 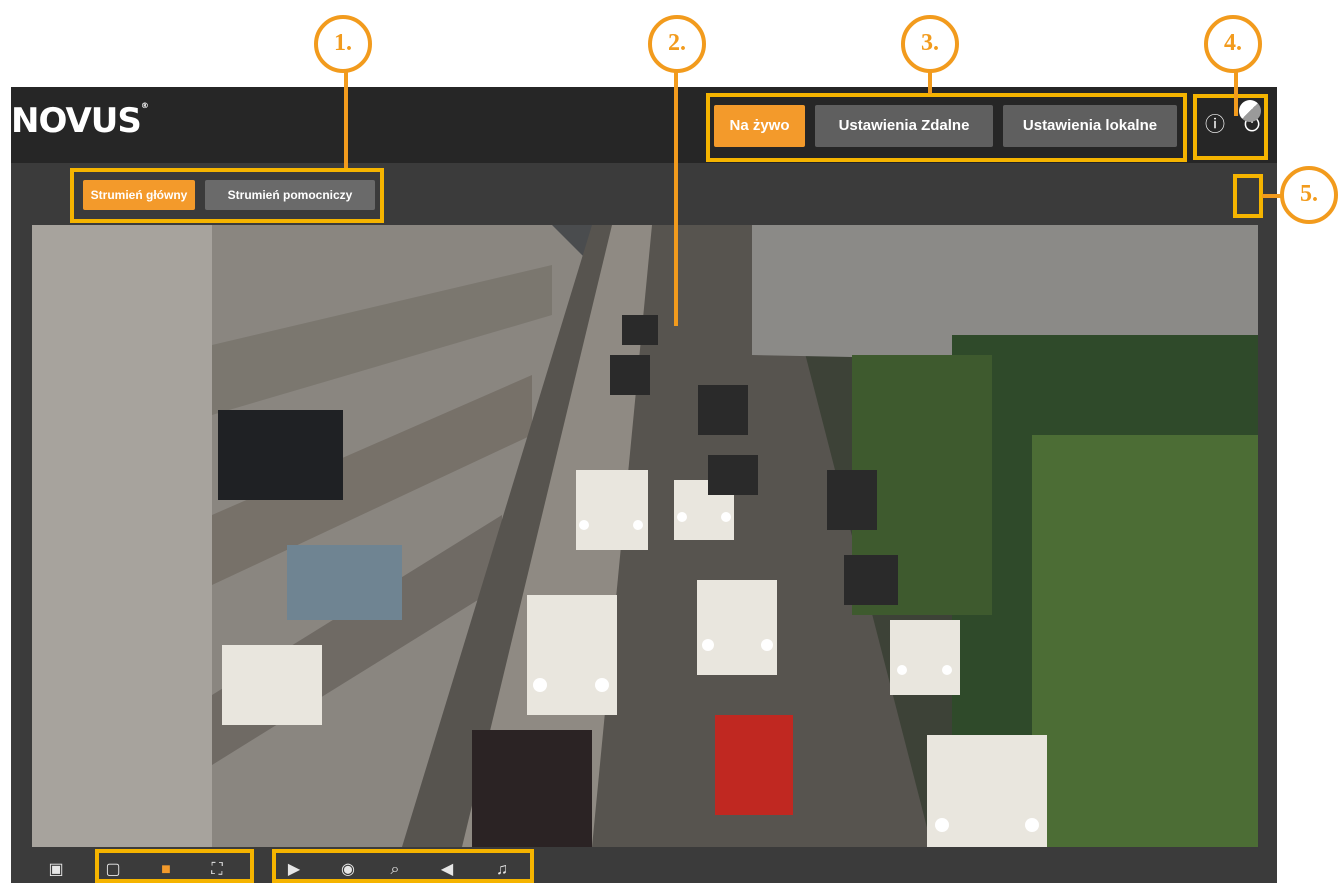 I want to click on novus-logo: NOVUS®, so click(x=80, y=121).